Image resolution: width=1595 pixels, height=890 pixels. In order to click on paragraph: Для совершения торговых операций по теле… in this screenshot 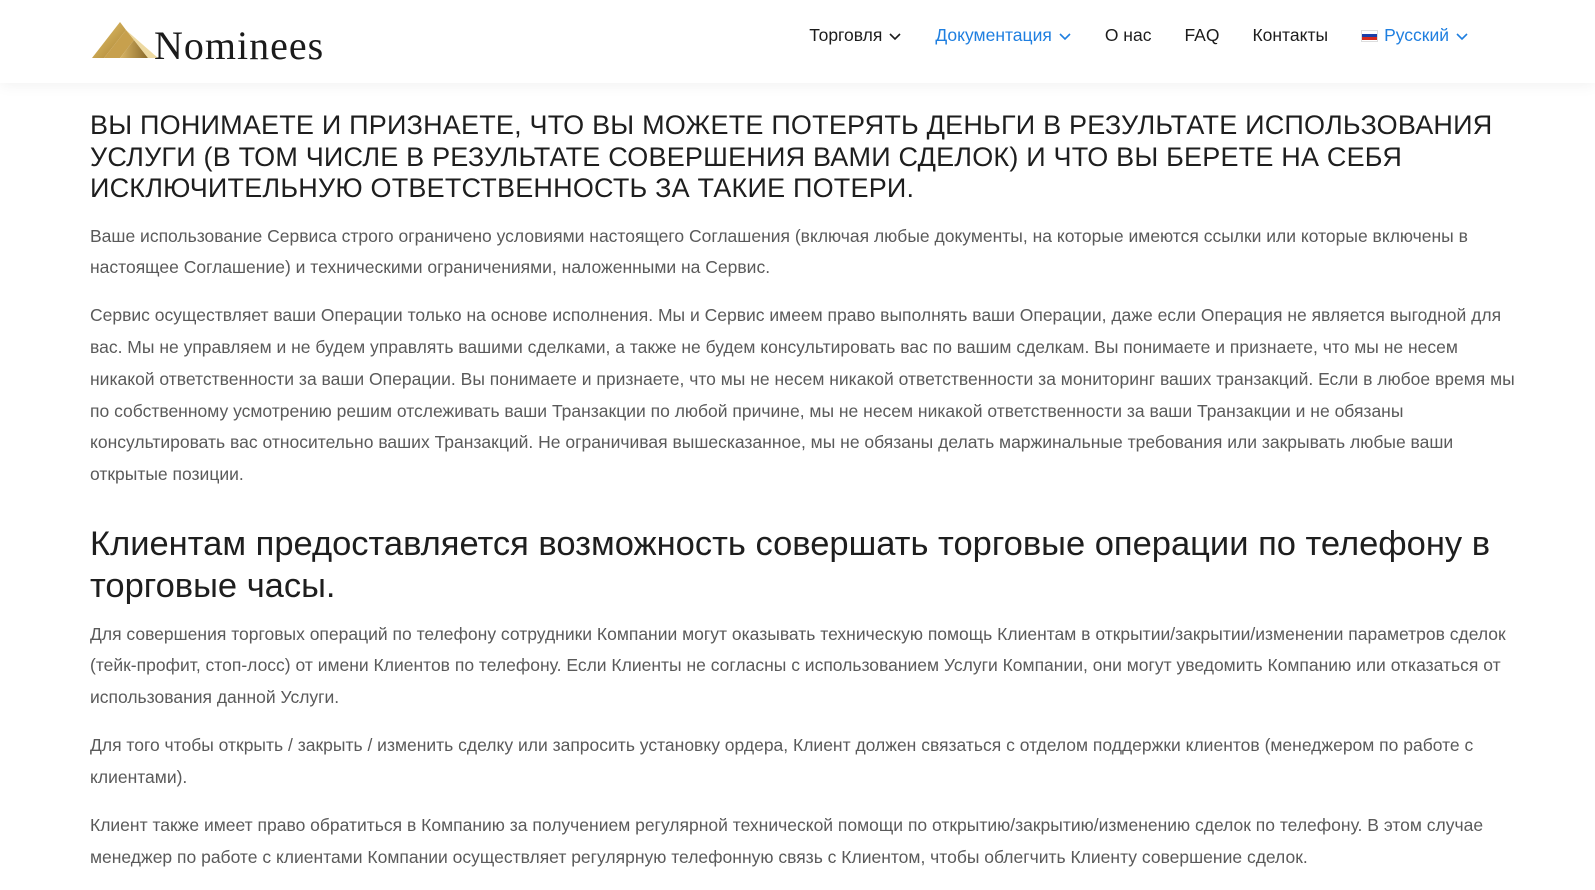, I will do `click(798, 665)`.